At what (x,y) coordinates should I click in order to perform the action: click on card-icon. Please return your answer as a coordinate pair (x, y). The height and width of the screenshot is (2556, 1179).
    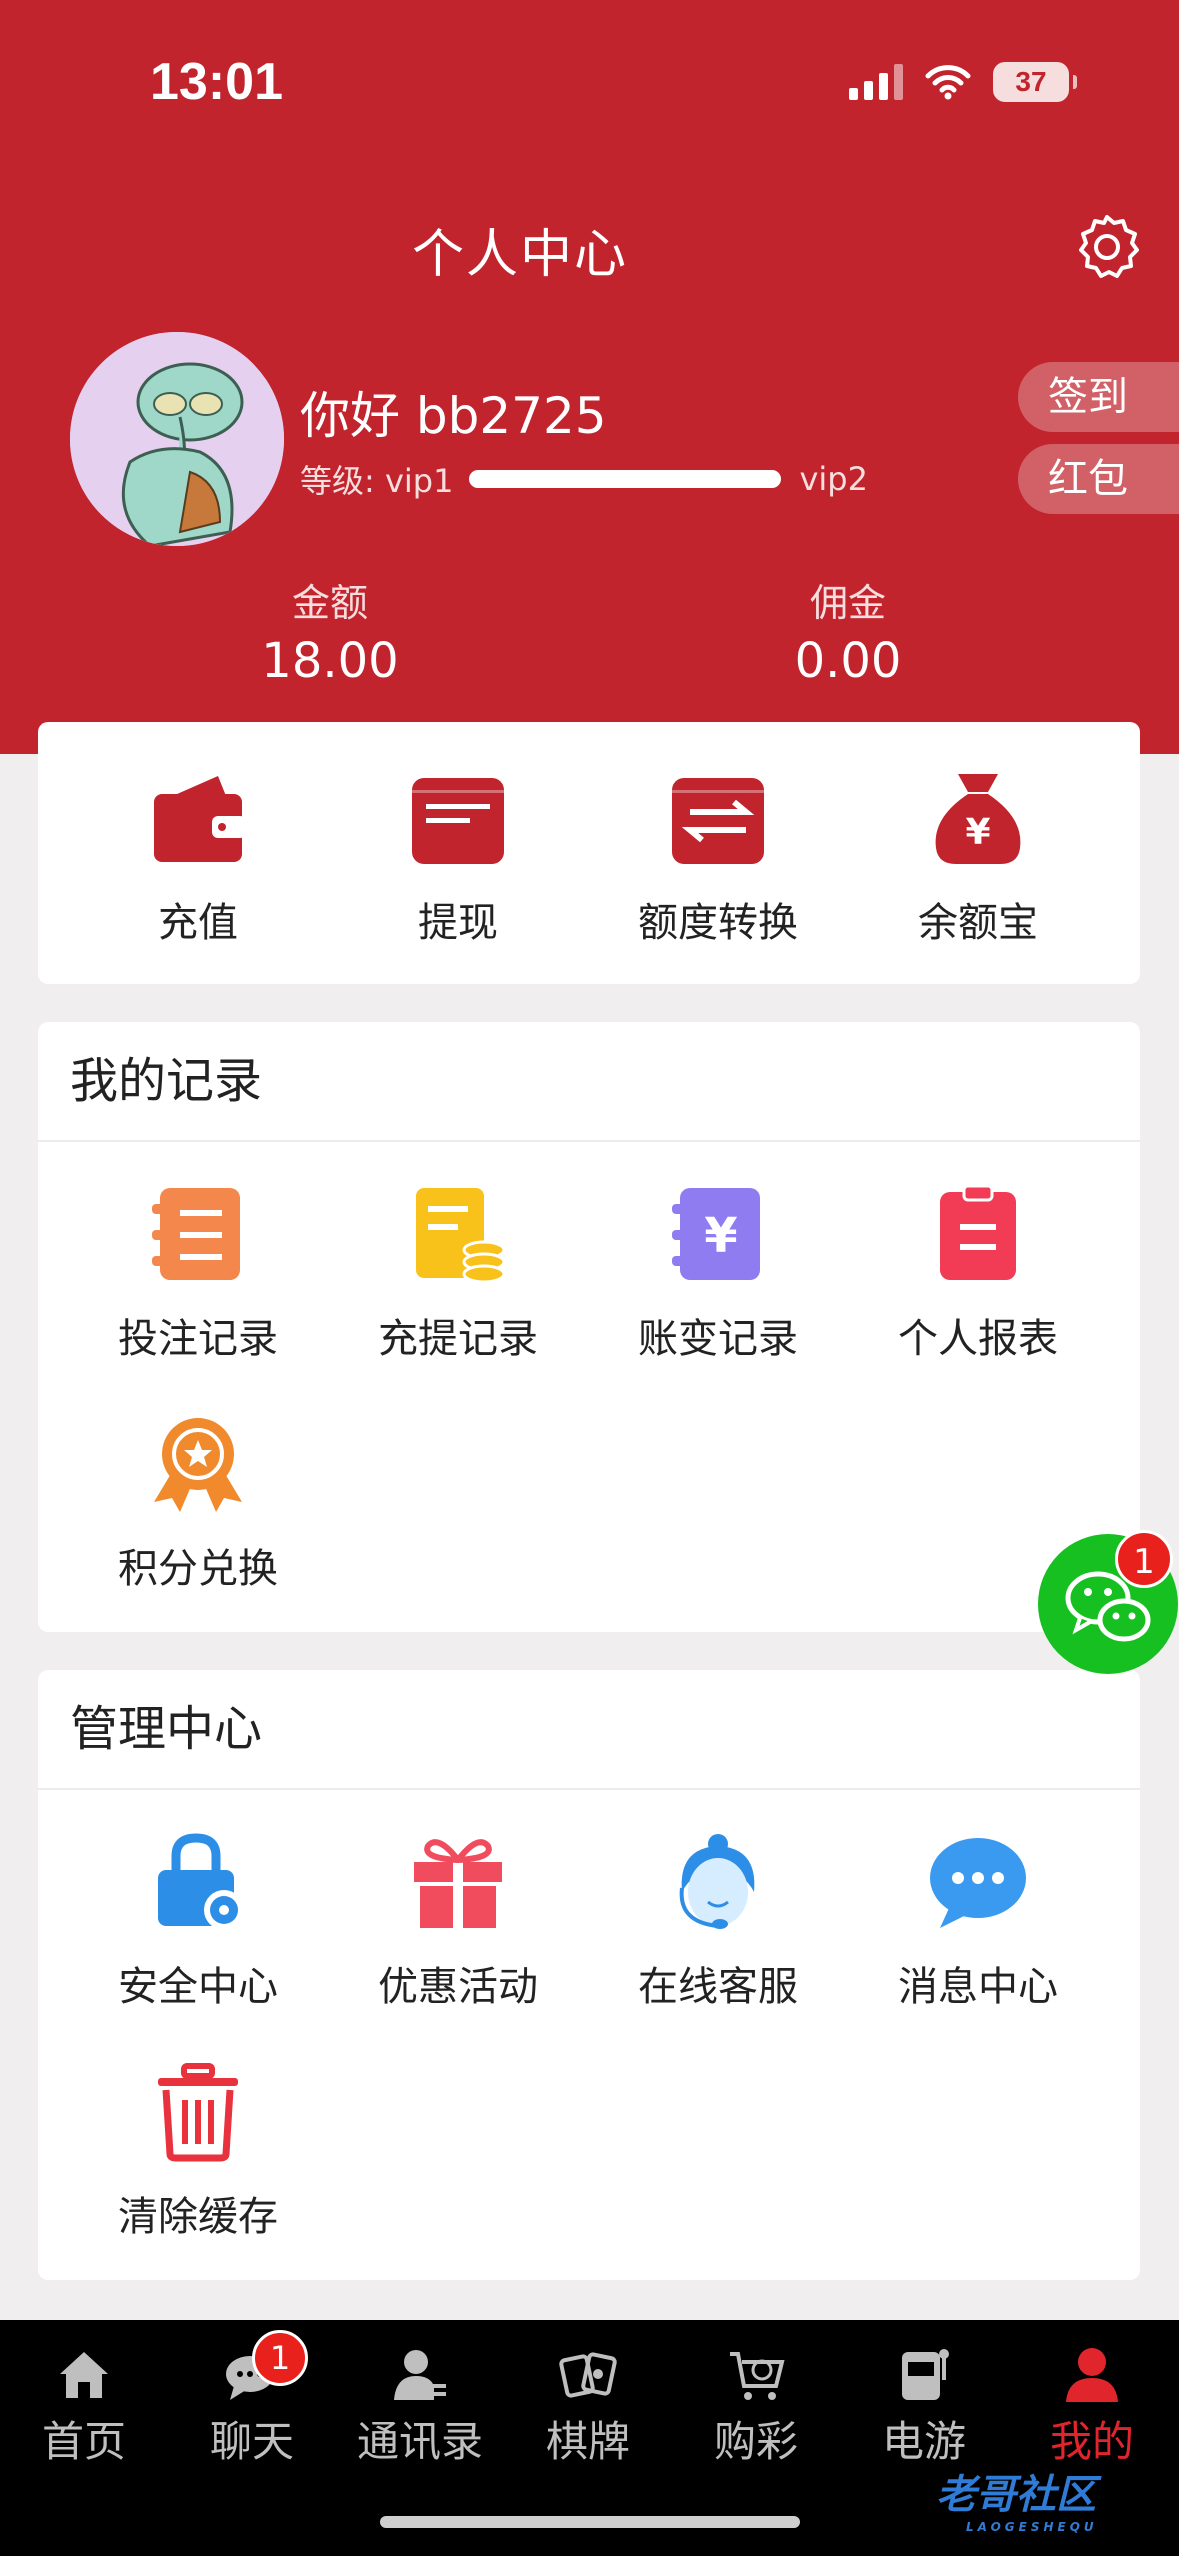
    Looking at the image, I should click on (458, 821).